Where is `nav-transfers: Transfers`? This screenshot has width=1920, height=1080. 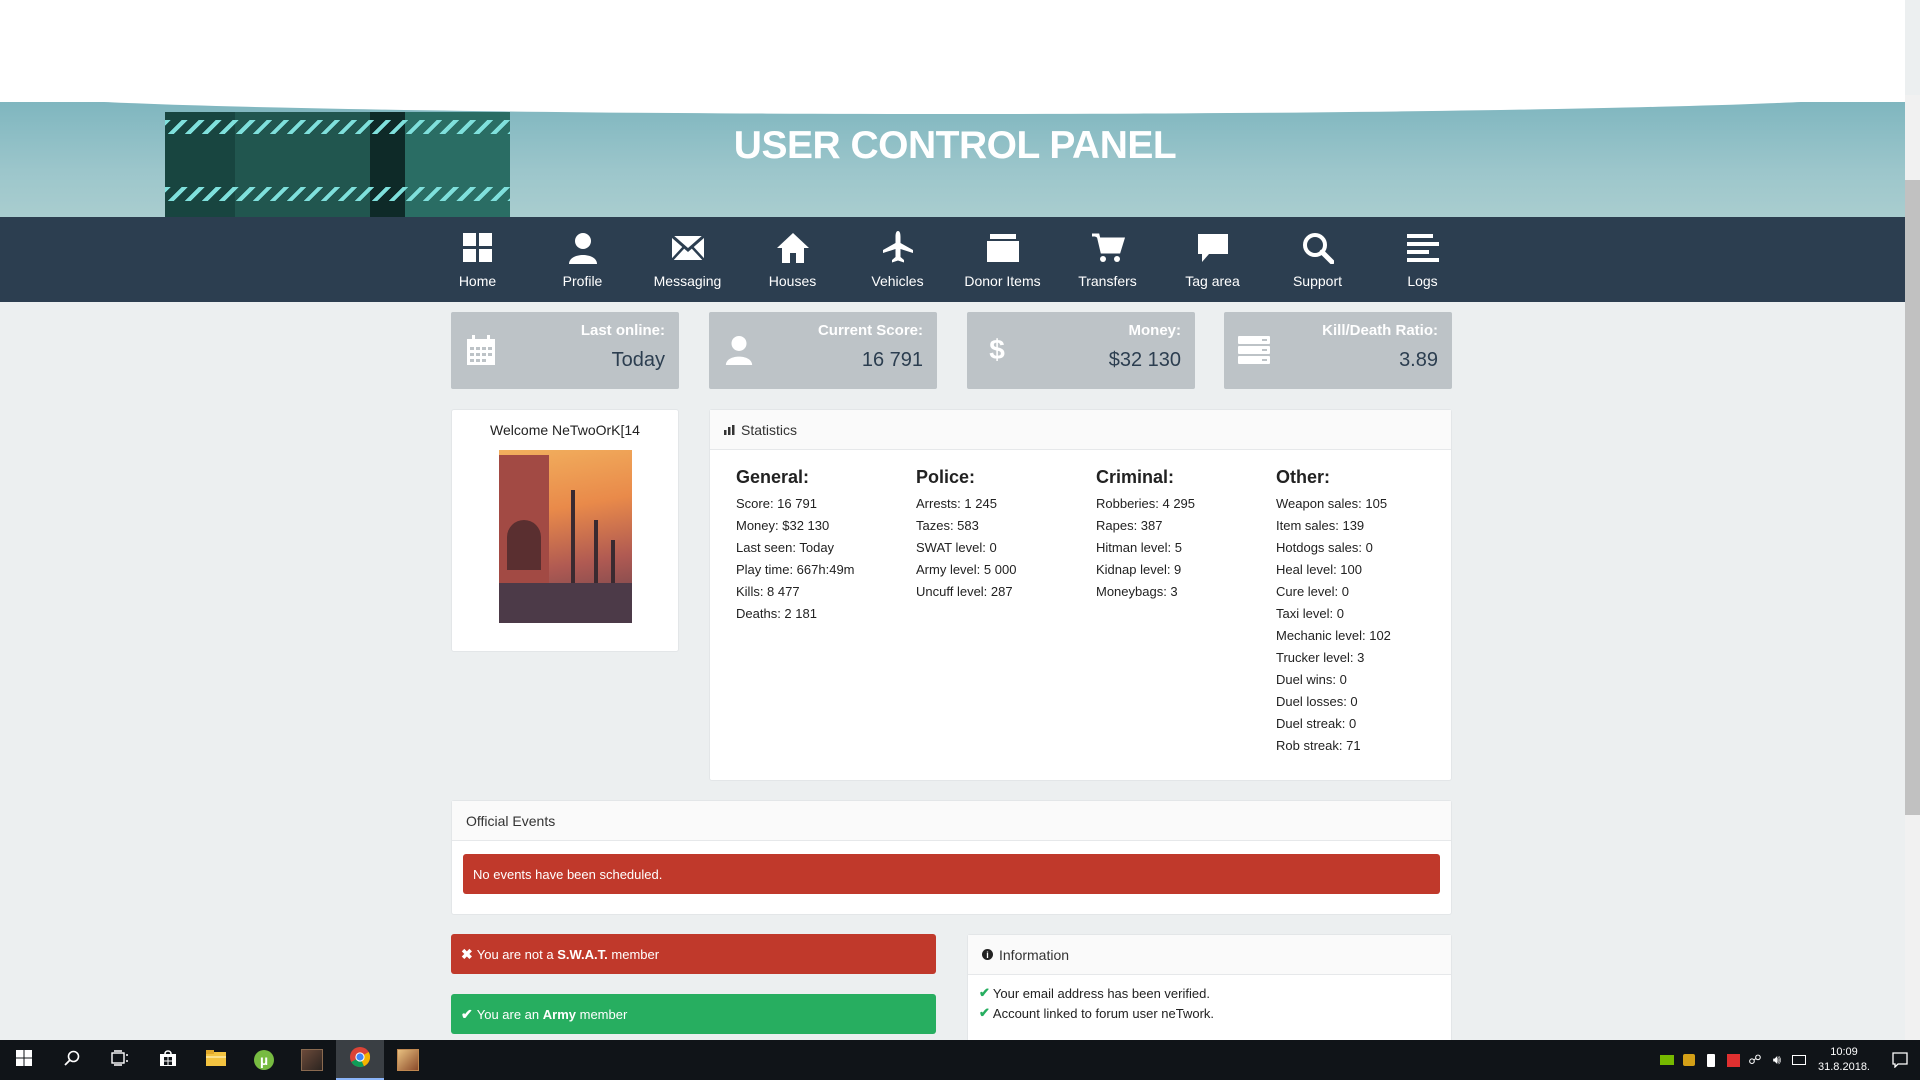 nav-transfers: Transfers is located at coordinates (1107, 259).